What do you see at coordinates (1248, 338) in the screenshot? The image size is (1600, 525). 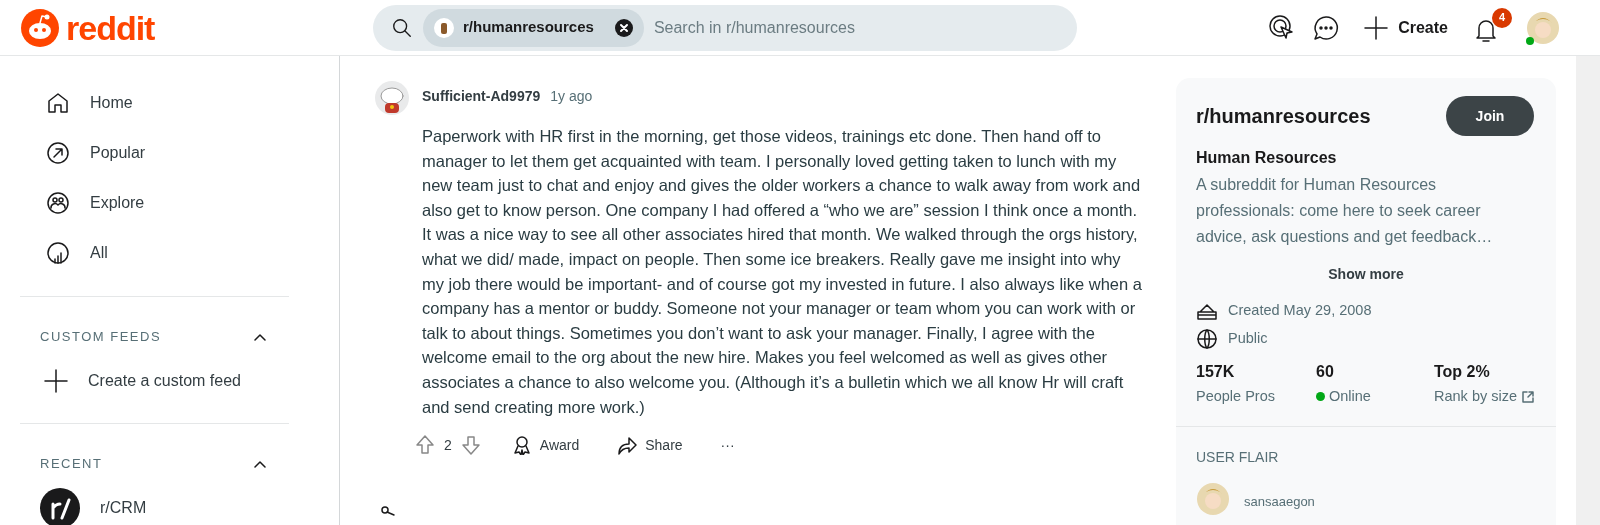 I see `visibility-label: Public` at bounding box center [1248, 338].